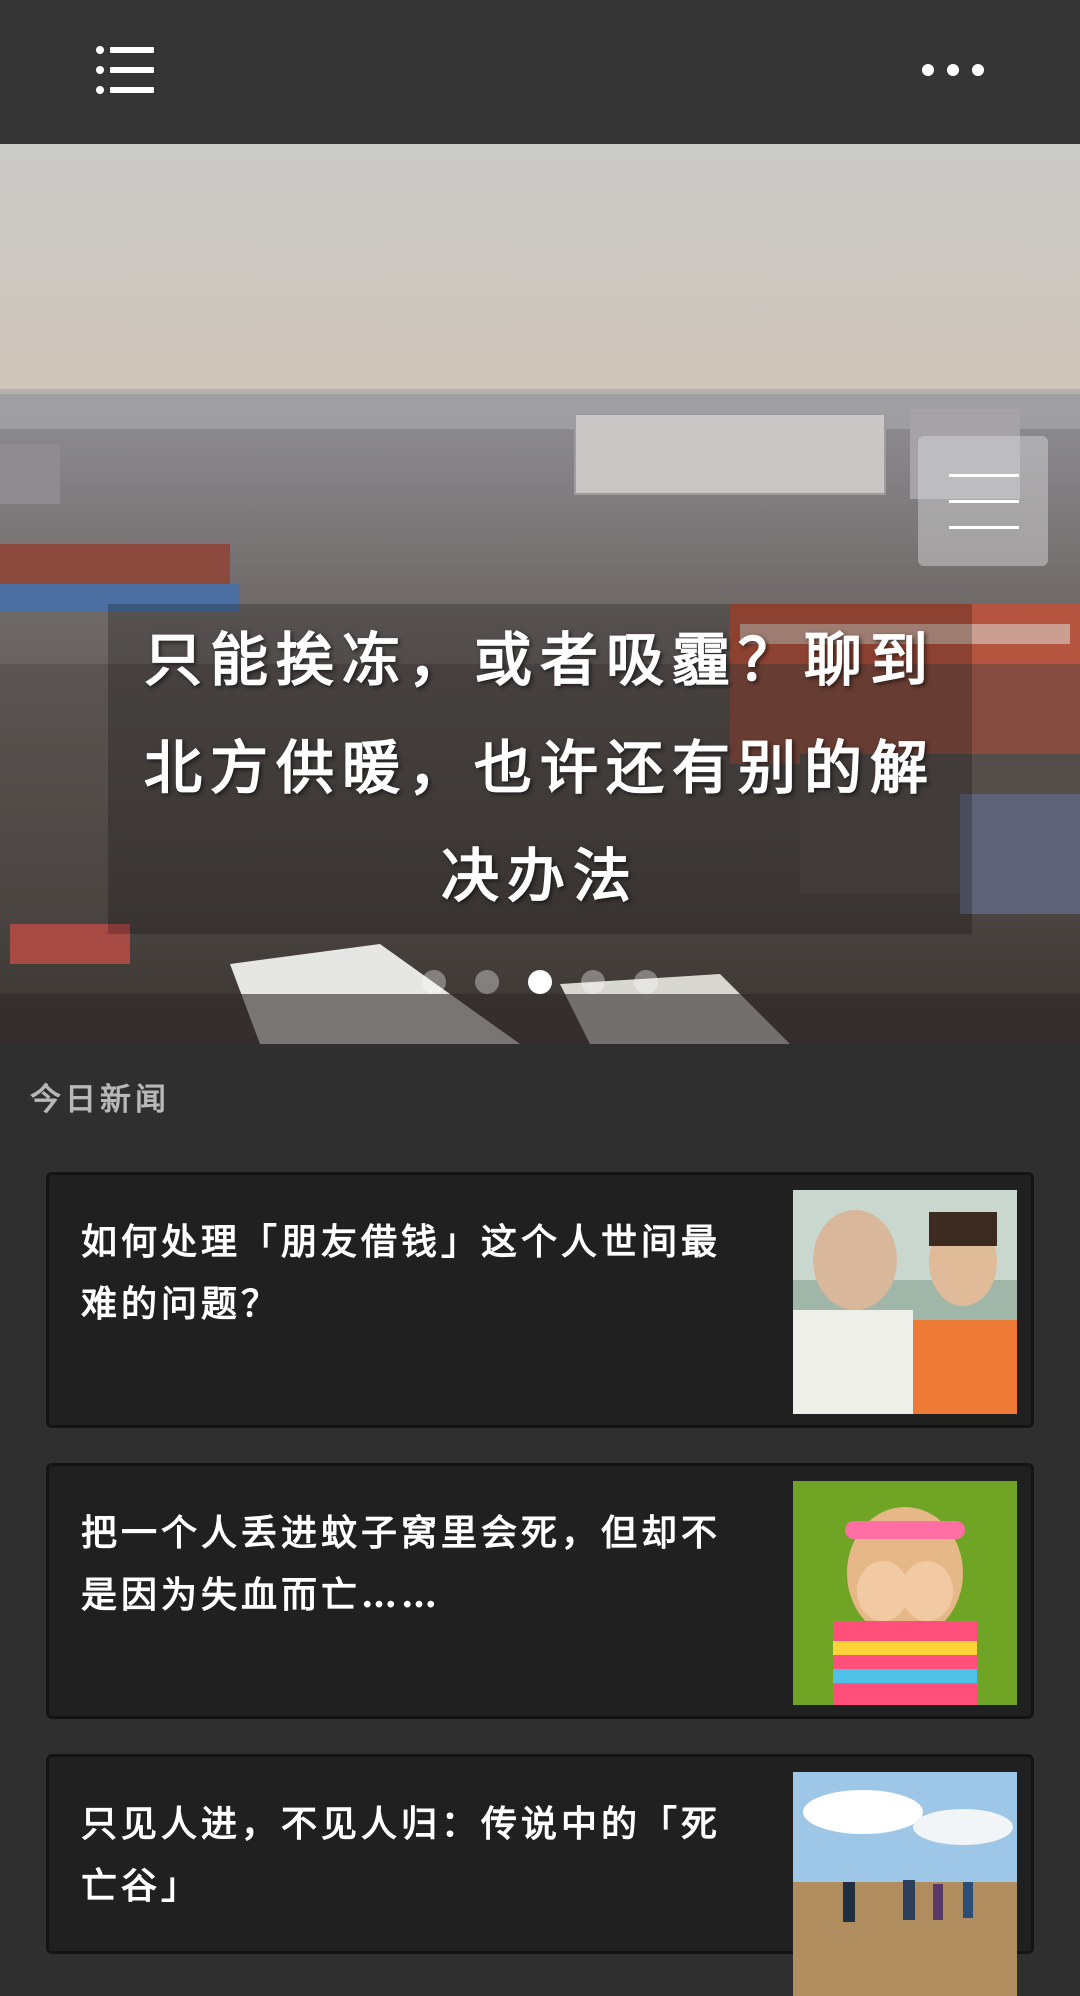 Image resolution: width=1080 pixels, height=1996 pixels. I want to click on section-title: 今日新闻, so click(100, 1100).